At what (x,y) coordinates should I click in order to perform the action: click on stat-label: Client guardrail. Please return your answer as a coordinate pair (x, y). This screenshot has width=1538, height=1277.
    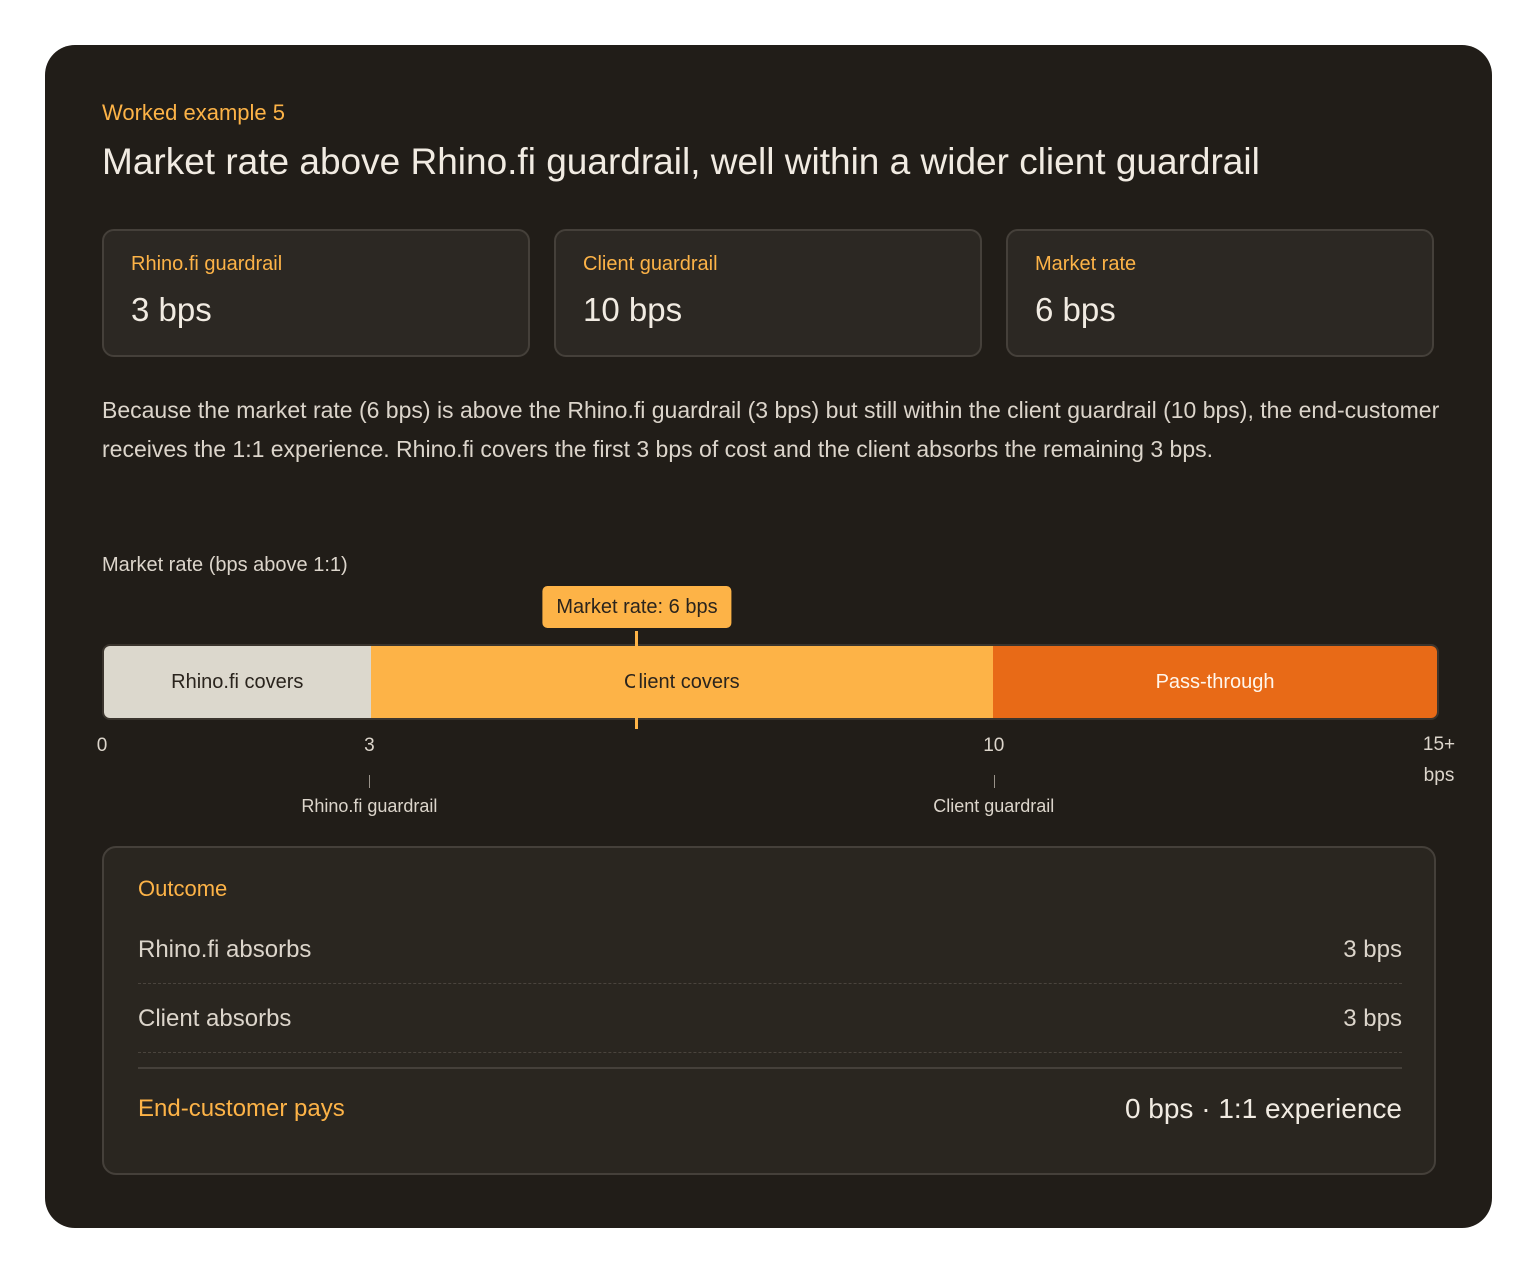
    Looking at the image, I should click on (650, 264).